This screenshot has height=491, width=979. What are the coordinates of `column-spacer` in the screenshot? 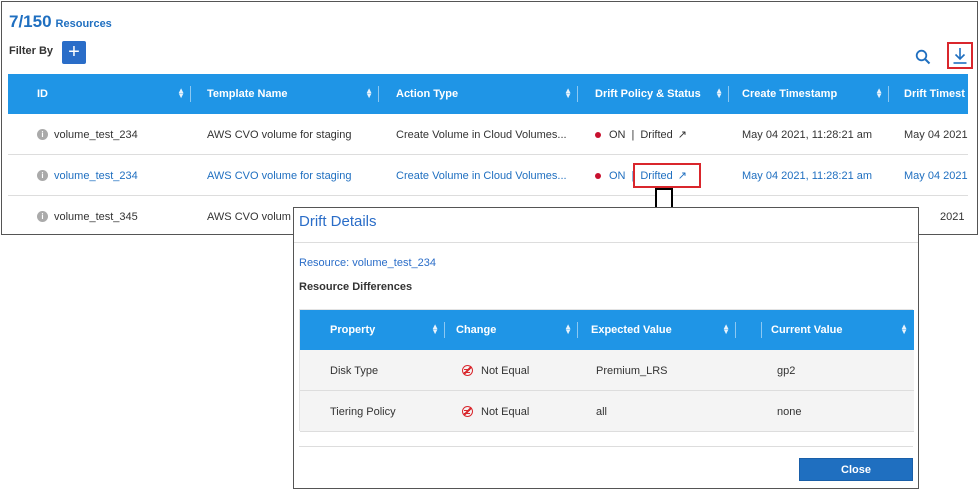 It's located at (749, 330).